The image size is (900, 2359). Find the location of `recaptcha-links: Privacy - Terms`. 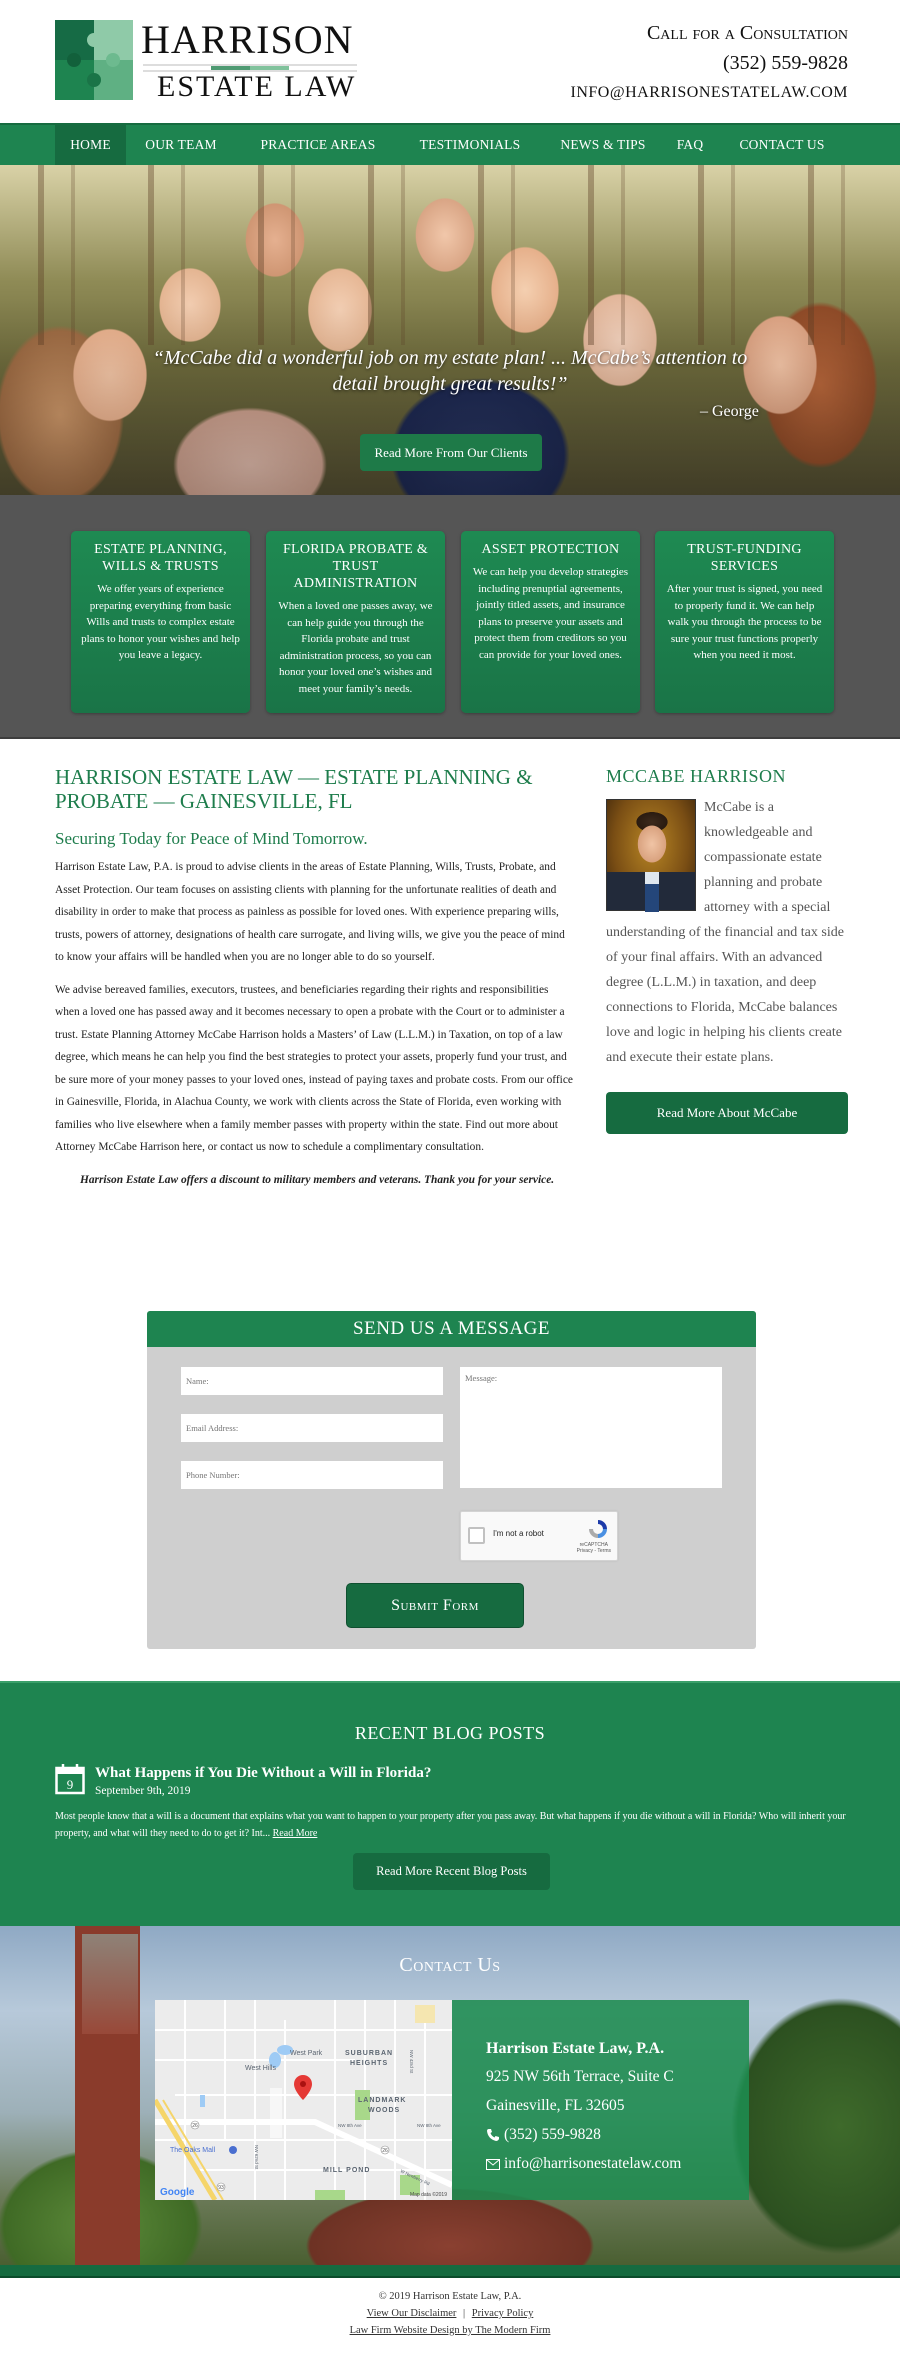

recaptcha-links: Privacy - Terms is located at coordinates (594, 1551).